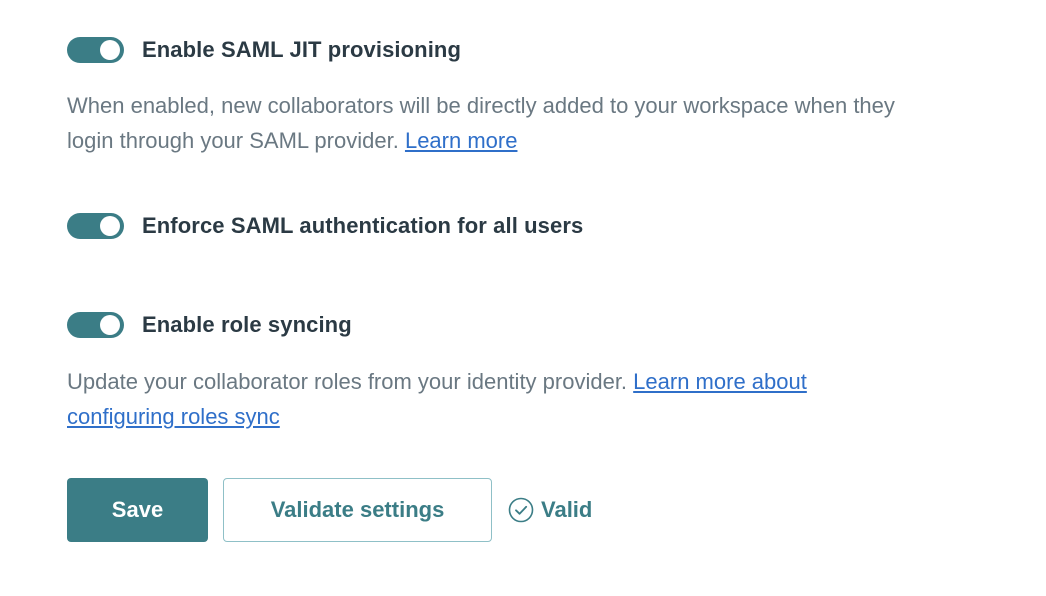 The image size is (1046, 596). I want to click on validate-settings-button: Validate settings, so click(357, 510).